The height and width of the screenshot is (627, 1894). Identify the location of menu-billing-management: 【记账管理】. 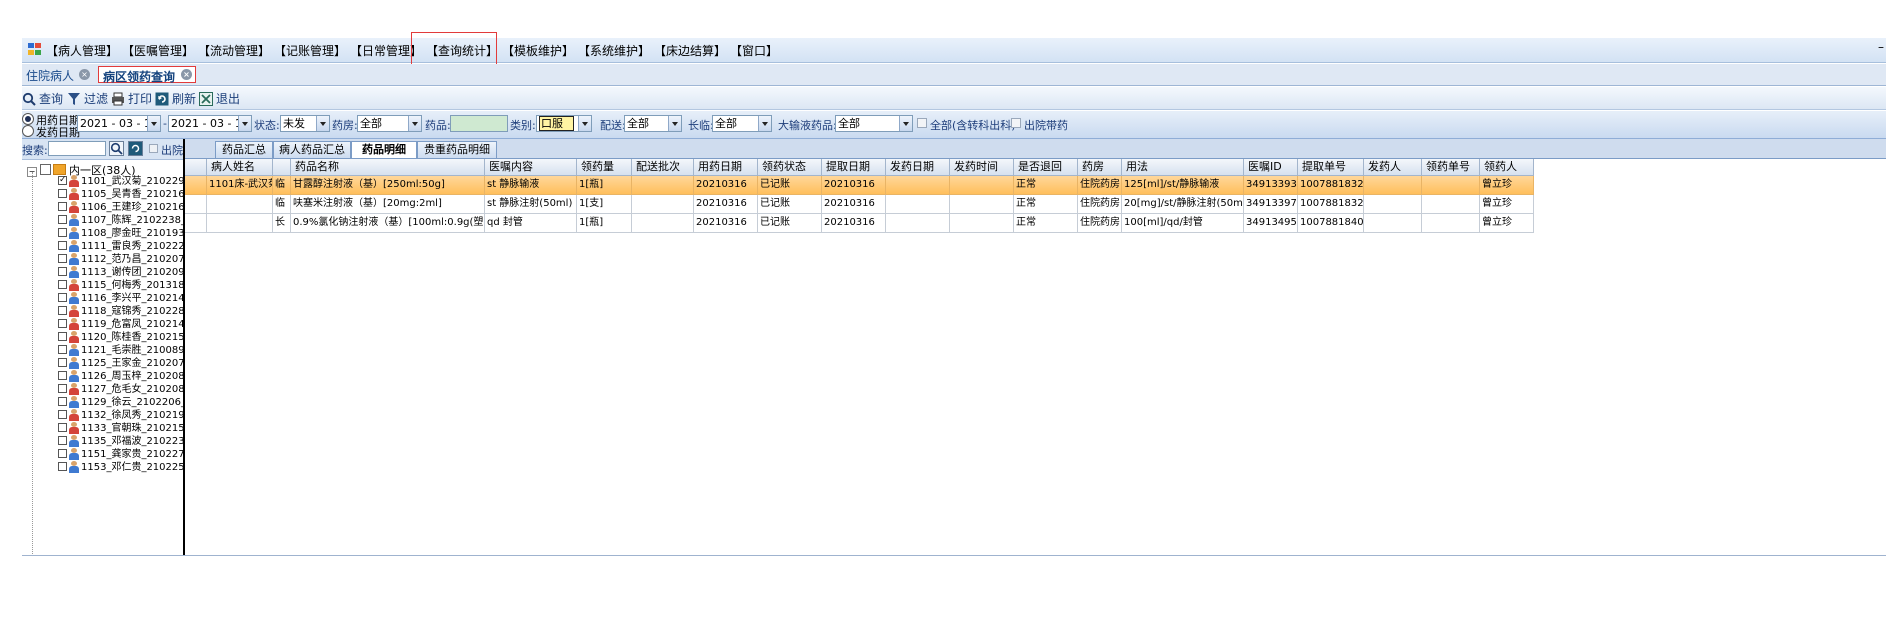
(310, 50).